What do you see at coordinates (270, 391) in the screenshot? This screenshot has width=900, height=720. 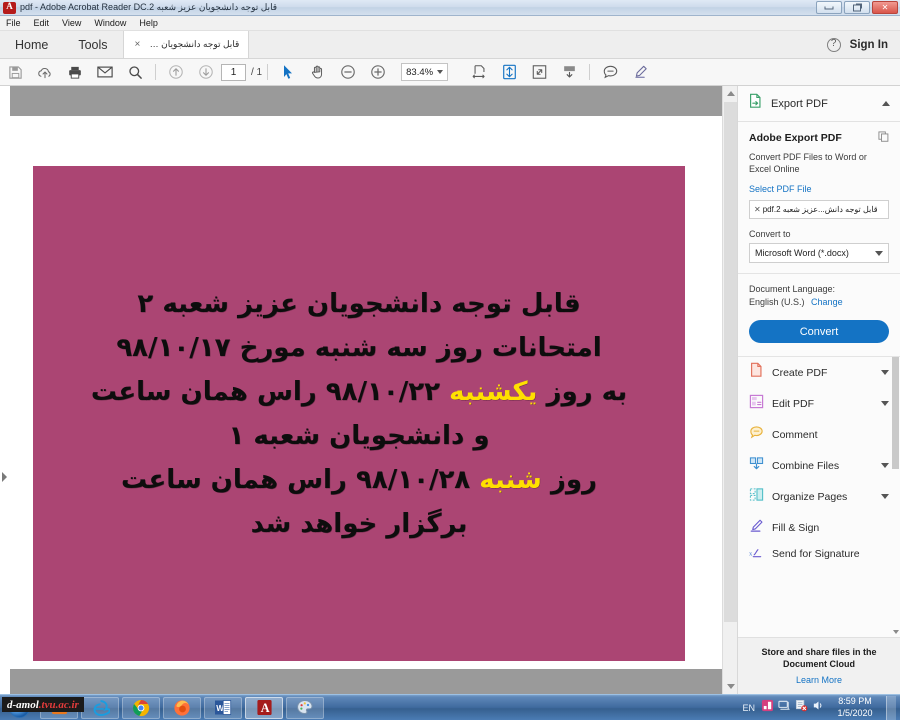 I see `poster-text: ۹۸/۱۰/۲۲ راس همان ساعت` at bounding box center [270, 391].